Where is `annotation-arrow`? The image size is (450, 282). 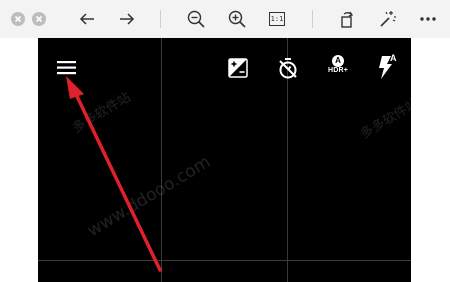
annotation-arrow is located at coordinates (114, 174).